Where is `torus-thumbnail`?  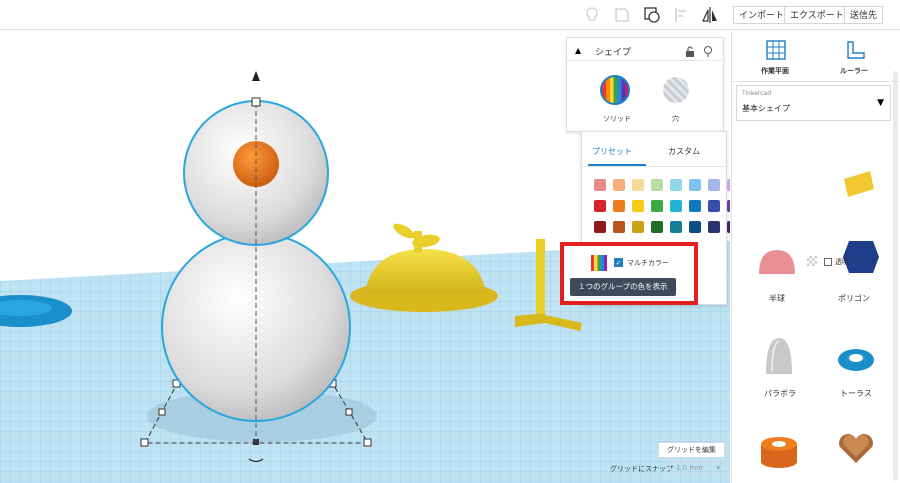 torus-thumbnail is located at coordinates (856, 362).